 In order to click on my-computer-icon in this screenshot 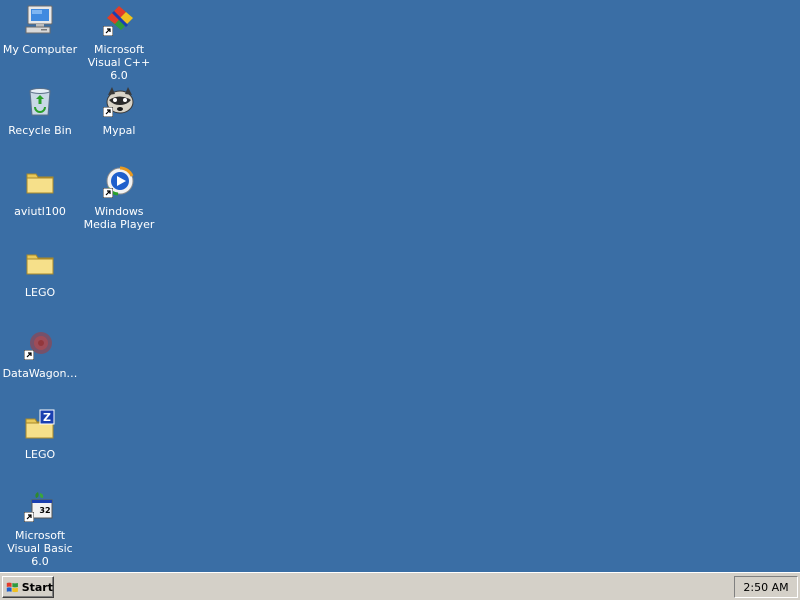, I will do `click(40, 20)`.